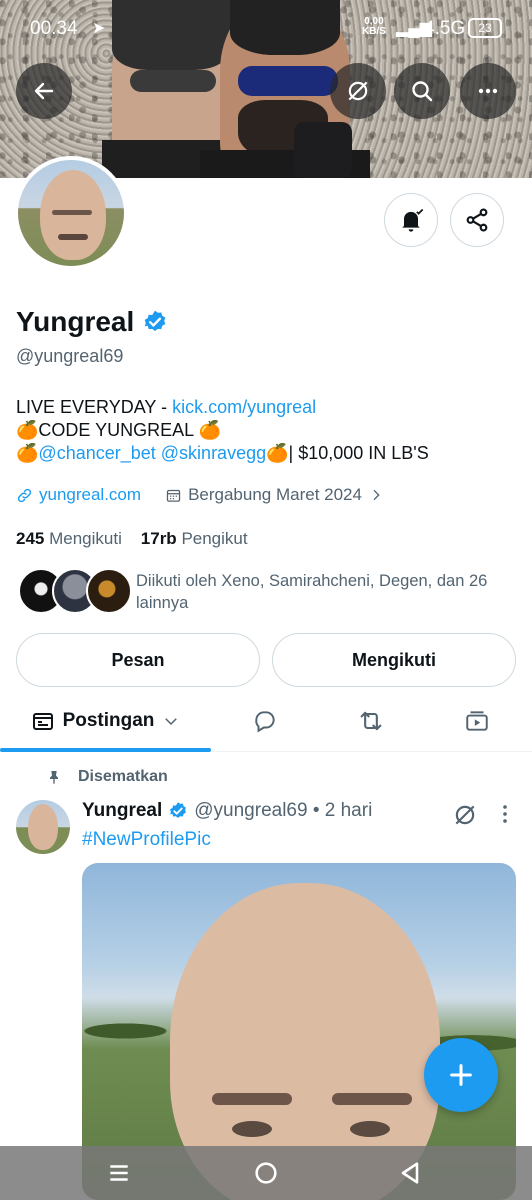  What do you see at coordinates (99, 28) in the screenshot?
I see `location-arrow-icon: ➤` at bounding box center [99, 28].